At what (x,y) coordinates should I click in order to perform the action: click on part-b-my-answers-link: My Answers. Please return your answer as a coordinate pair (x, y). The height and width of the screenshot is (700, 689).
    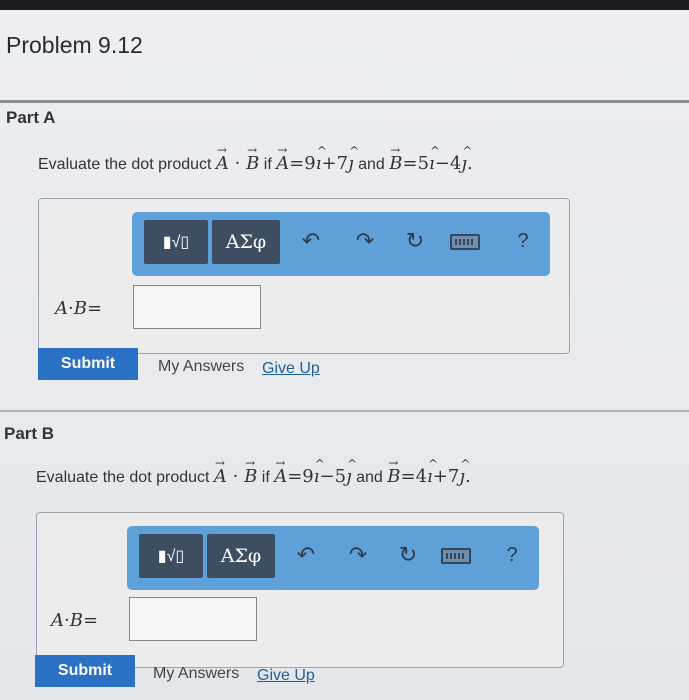
    Looking at the image, I should click on (196, 674).